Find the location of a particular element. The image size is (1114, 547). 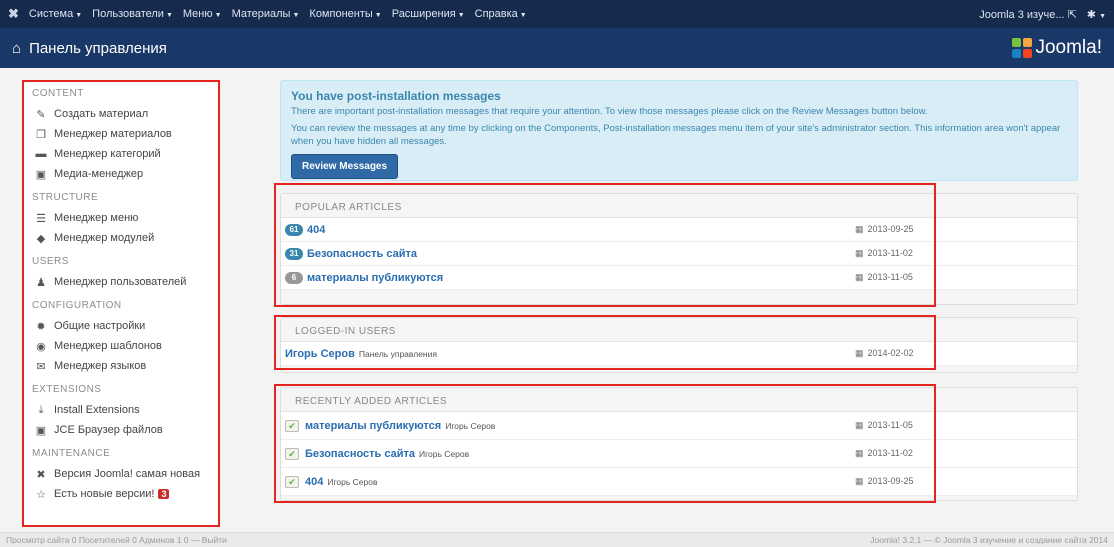

review-messages-button: Review Messages is located at coordinates (345, 166).